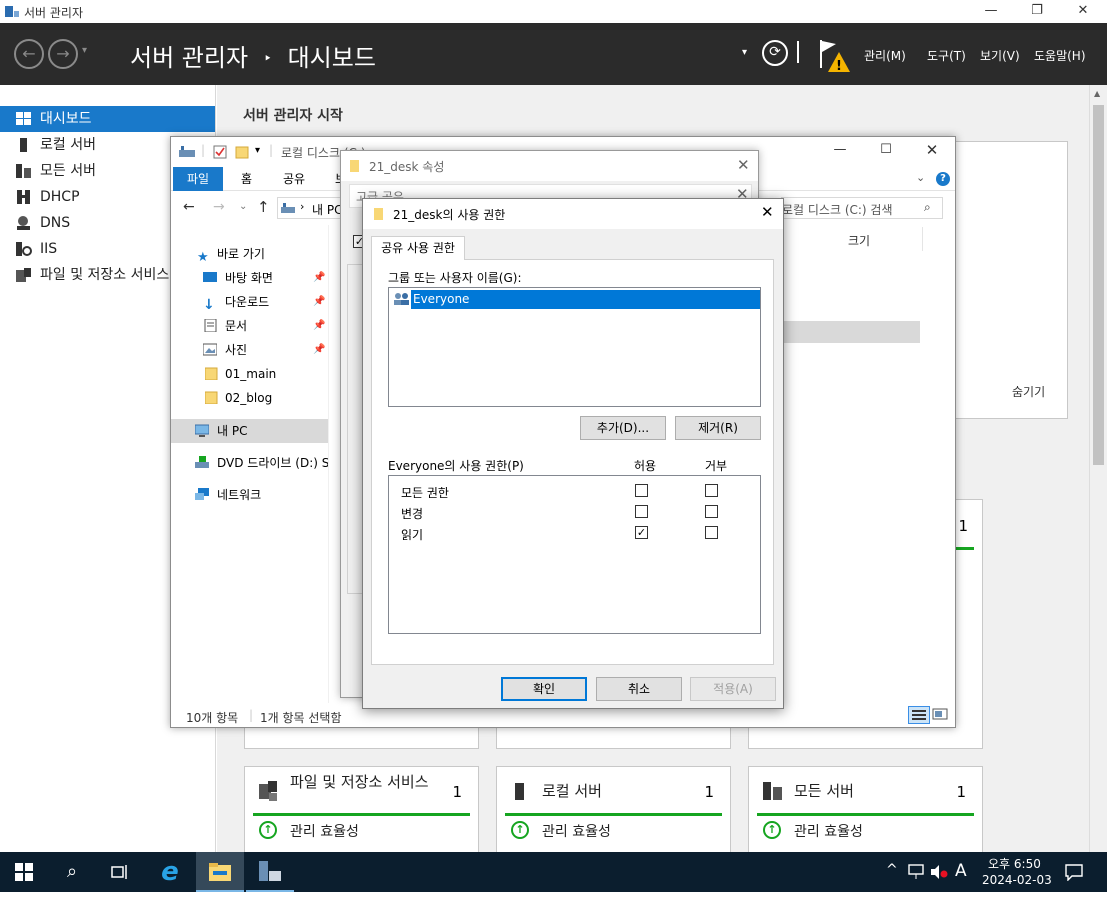 This screenshot has width=1107, height=898. Describe the element at coordinates (189, 58) in the screenshot. I see `breadcrumb-app: 서버 관리자` at that location.